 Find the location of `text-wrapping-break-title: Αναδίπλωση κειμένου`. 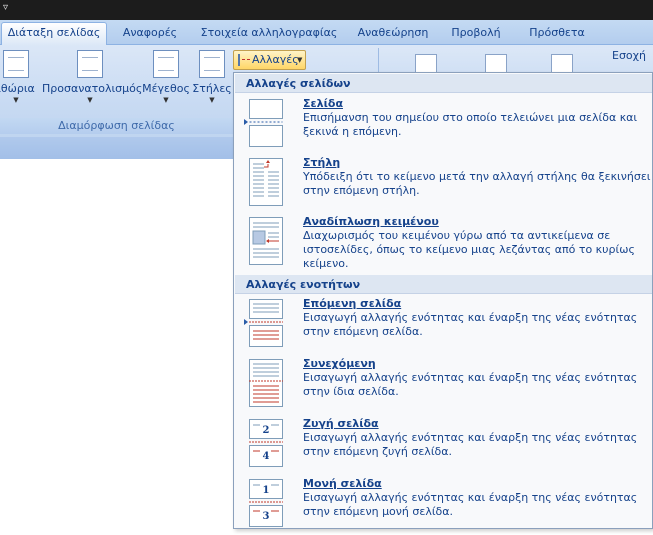

text-wrapping-break-title: Αναδίπλωση κειμένου is located at coordinates (371, 221).